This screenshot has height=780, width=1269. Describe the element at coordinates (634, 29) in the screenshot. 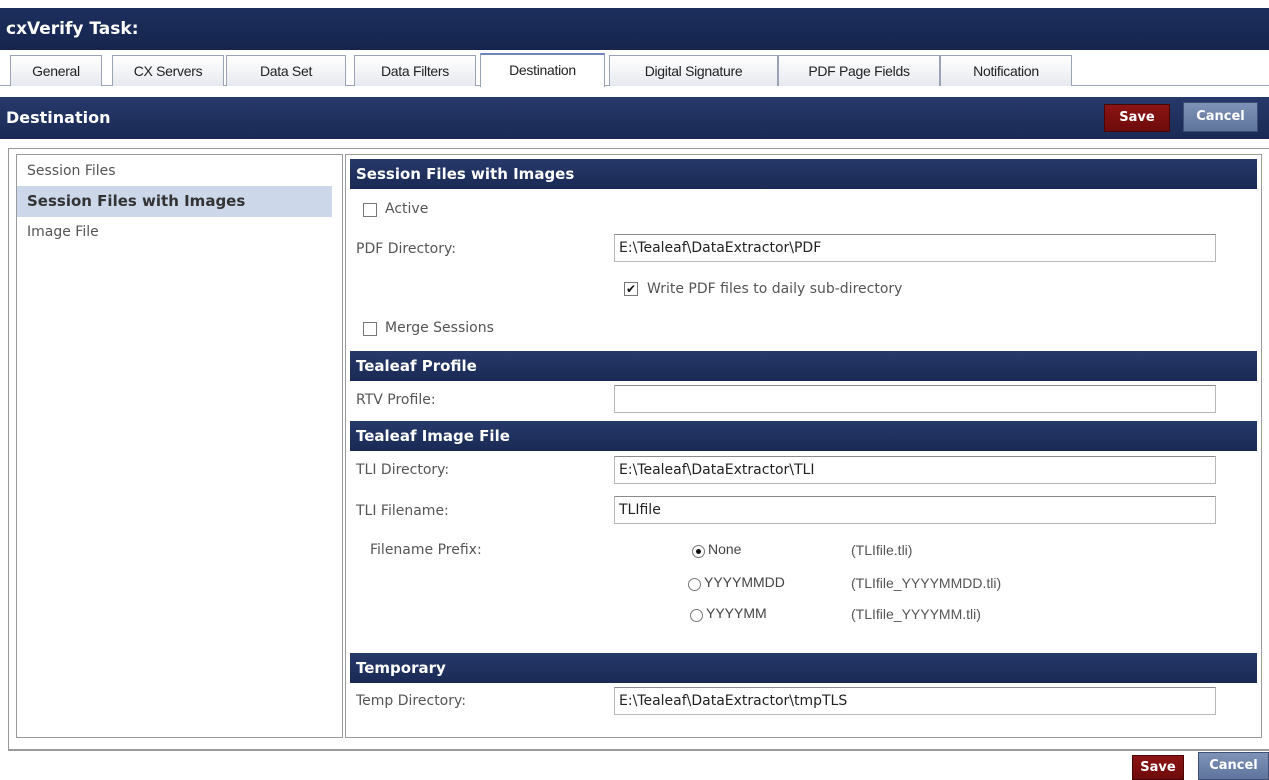

I see `window-title: cxVerify Task:` at that location.